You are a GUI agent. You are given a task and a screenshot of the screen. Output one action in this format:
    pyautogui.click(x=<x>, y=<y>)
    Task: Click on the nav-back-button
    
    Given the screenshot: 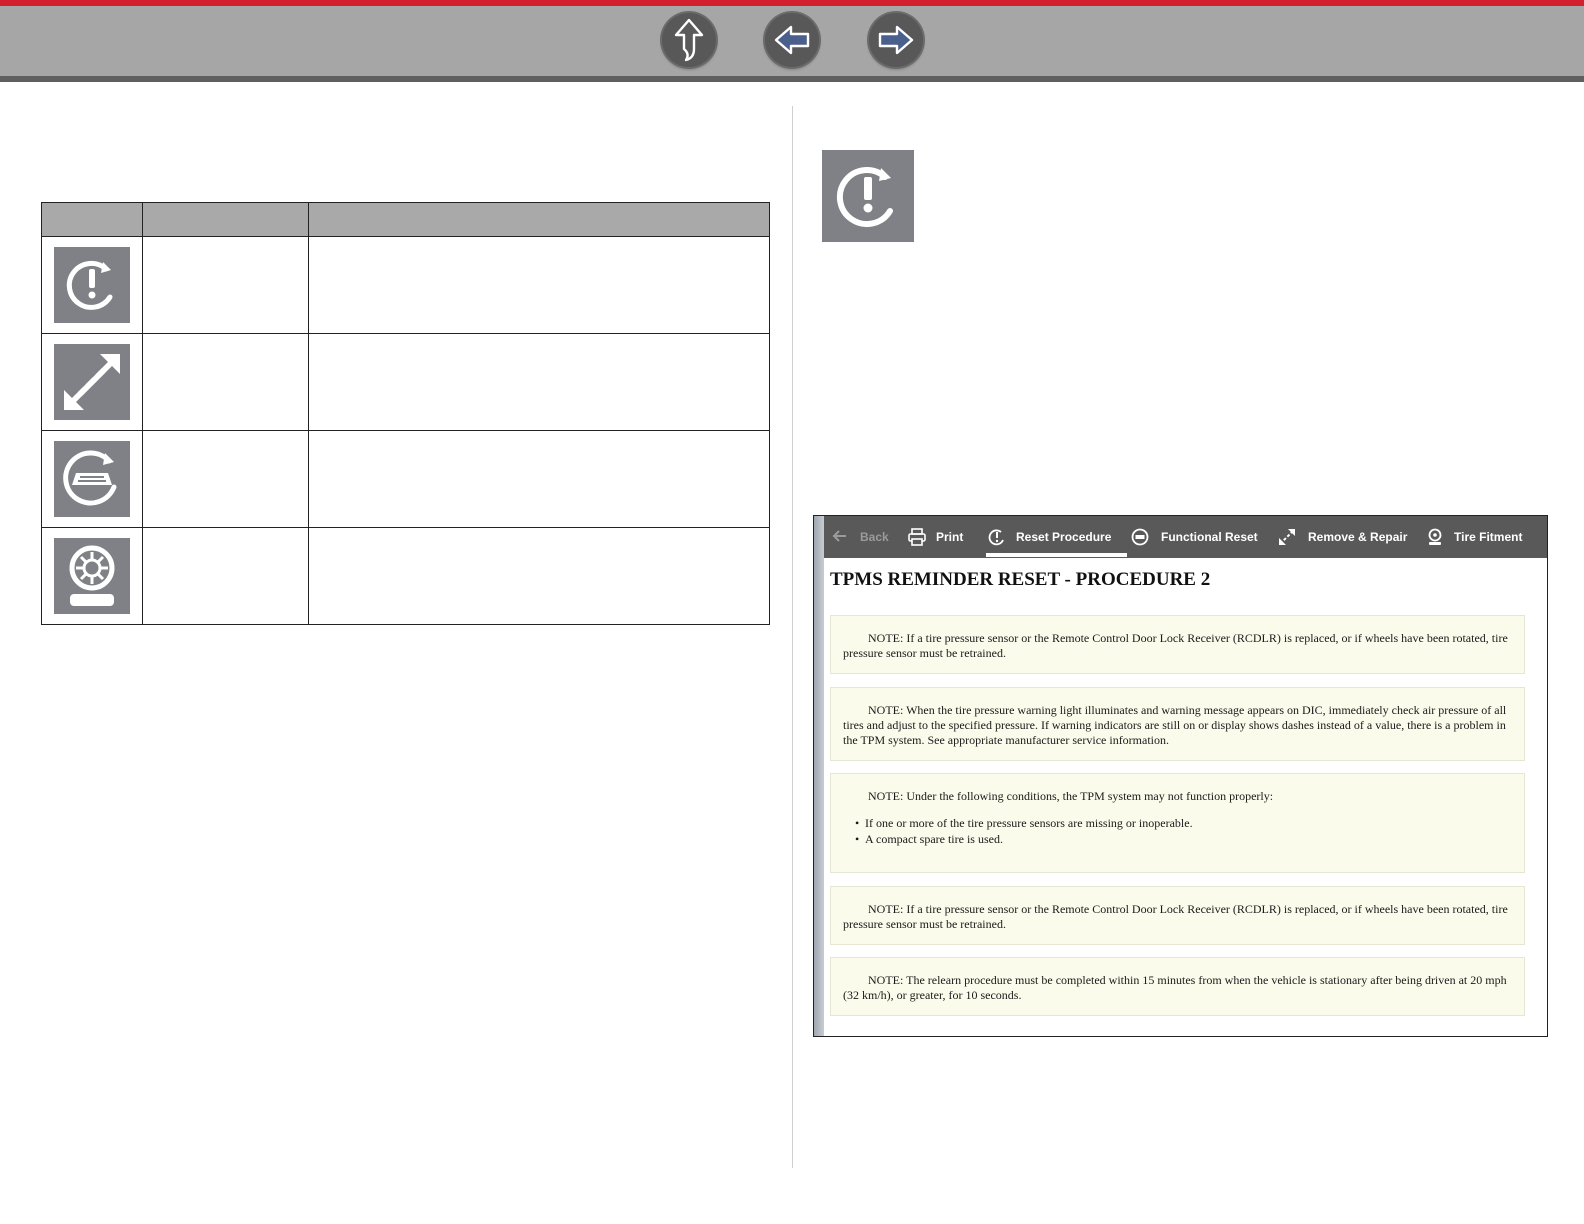 What is the action you would take?
    pyautogui.click(x=792, y=40)
    